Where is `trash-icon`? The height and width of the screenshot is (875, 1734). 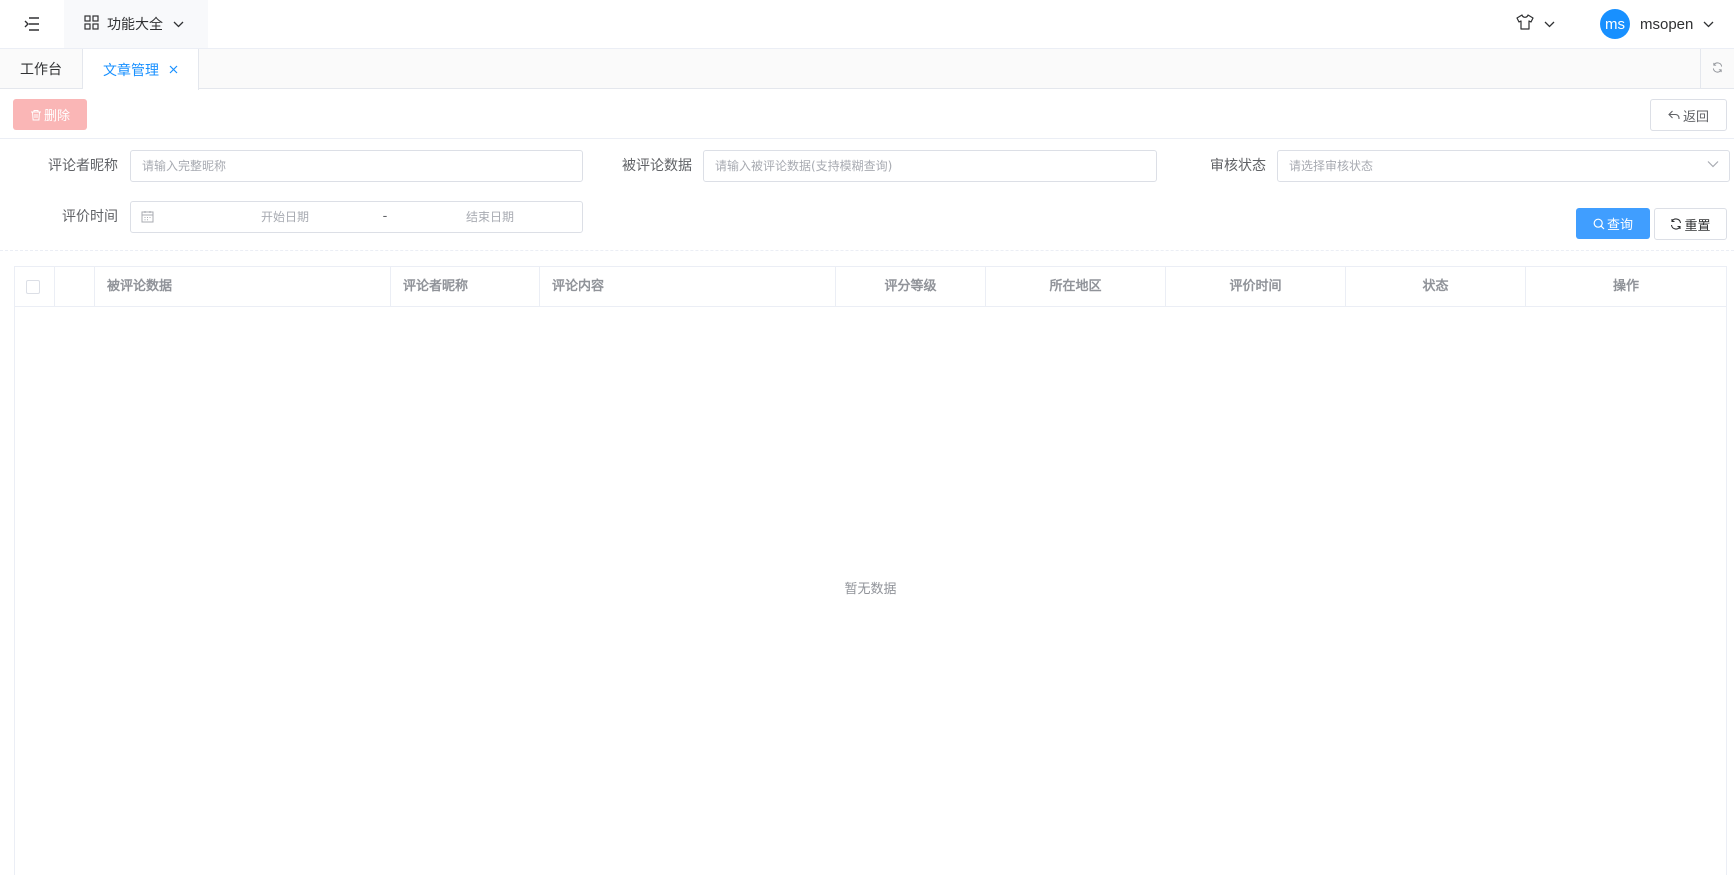 trash-icon is located at coordinates (36, 115).